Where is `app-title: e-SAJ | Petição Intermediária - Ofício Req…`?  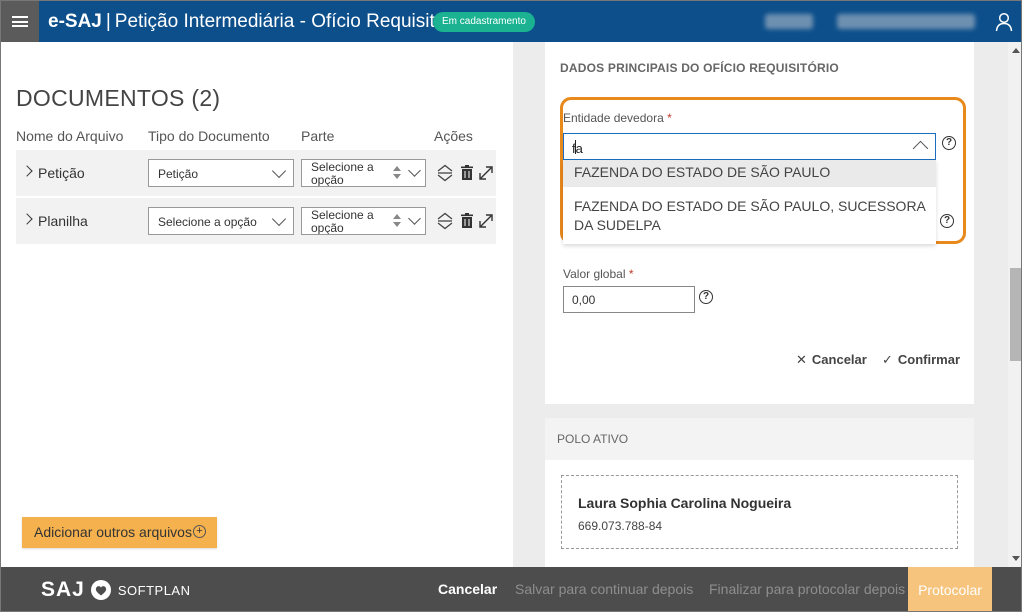
app-title: e-SAJ | Petição Intermediária - Ofício Req… is located at coordinates (257, 22).